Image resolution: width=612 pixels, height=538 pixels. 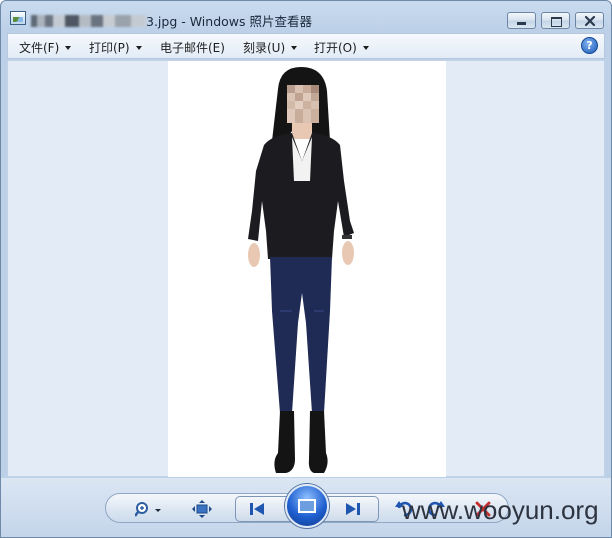 I want to click on maximize-button, so click(x=555, y=20).